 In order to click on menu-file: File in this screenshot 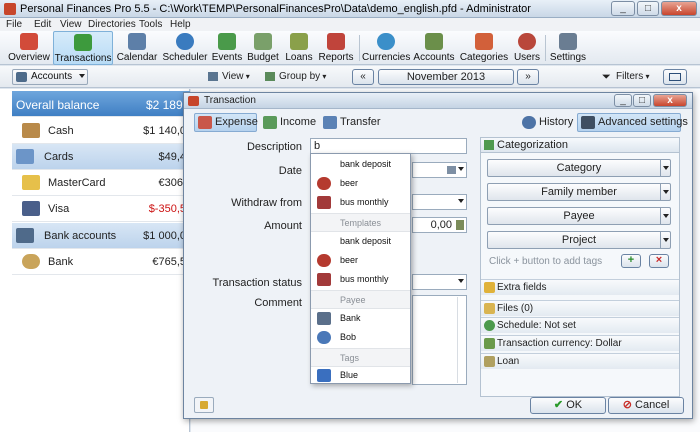, I will do `click(14, 24)`.